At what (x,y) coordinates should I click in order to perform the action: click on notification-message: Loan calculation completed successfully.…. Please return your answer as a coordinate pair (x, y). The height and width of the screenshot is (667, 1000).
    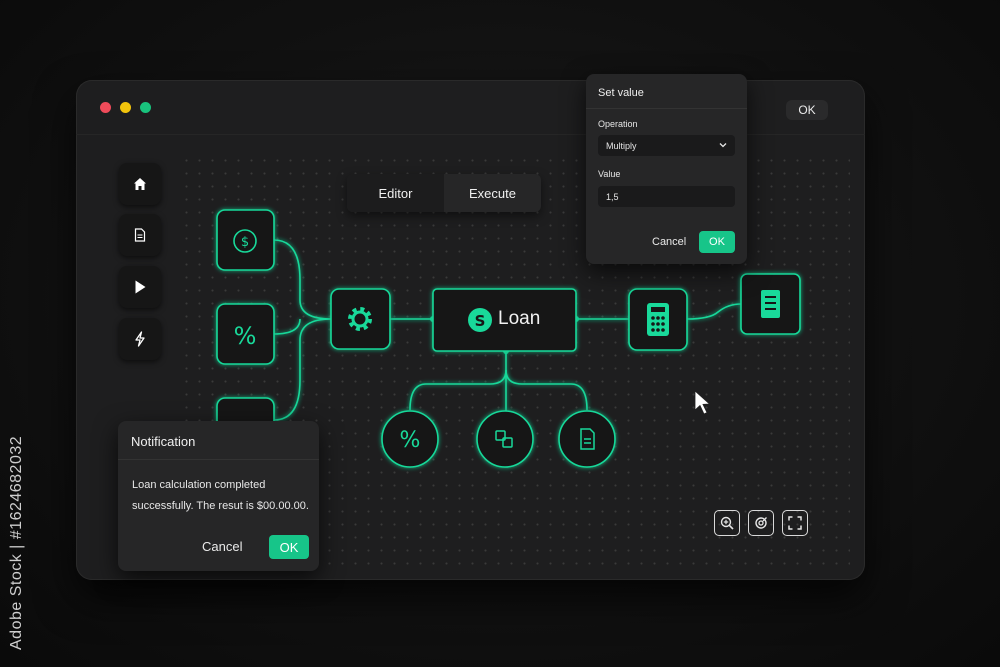
    Looking at the image, I should click on (220, 495).